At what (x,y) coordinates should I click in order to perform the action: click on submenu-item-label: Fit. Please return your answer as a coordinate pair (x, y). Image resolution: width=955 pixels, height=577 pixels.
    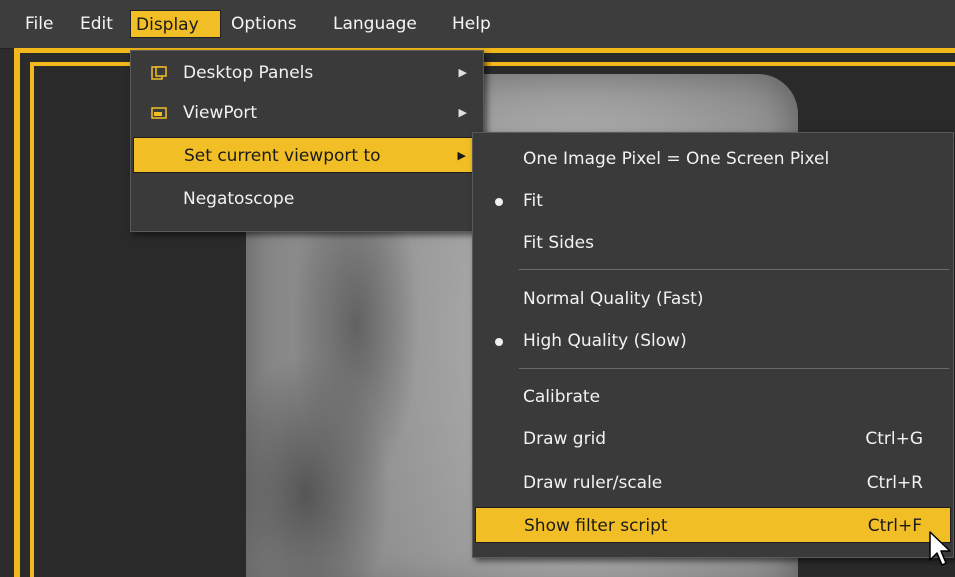
    Looking at the image, I should click on (533, 201).